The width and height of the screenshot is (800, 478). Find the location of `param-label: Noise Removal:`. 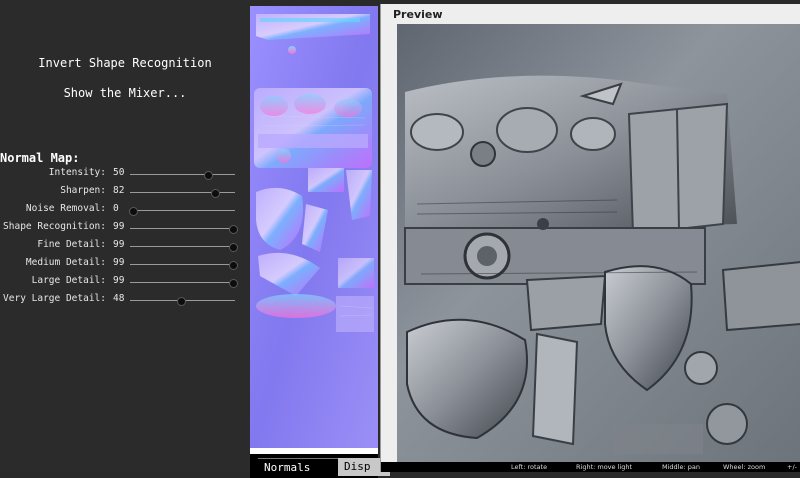

param-label: Noise Removal: is located at coordinates (65, 208).